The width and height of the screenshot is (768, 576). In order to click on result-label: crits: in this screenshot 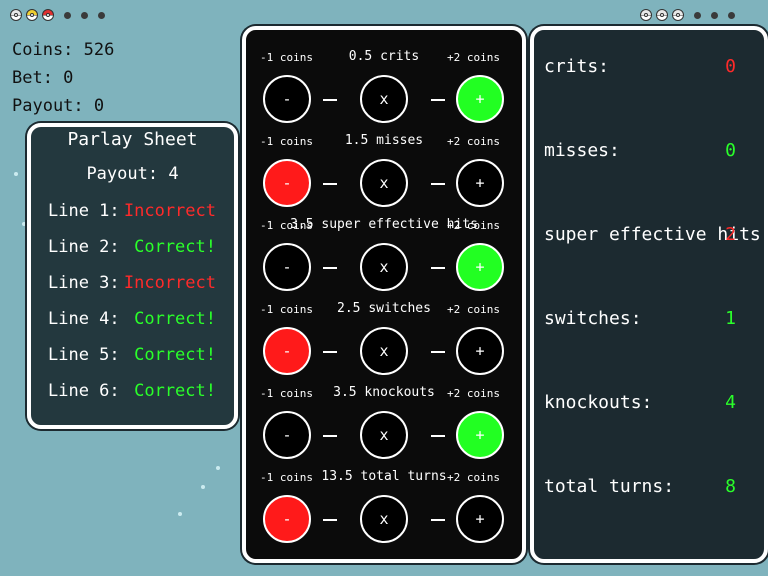, I will do `click(577, 66)`.